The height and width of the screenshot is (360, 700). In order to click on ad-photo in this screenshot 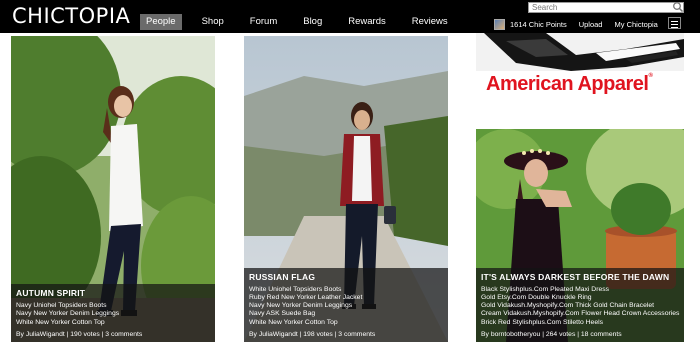, I will do `click(580, 52)`.